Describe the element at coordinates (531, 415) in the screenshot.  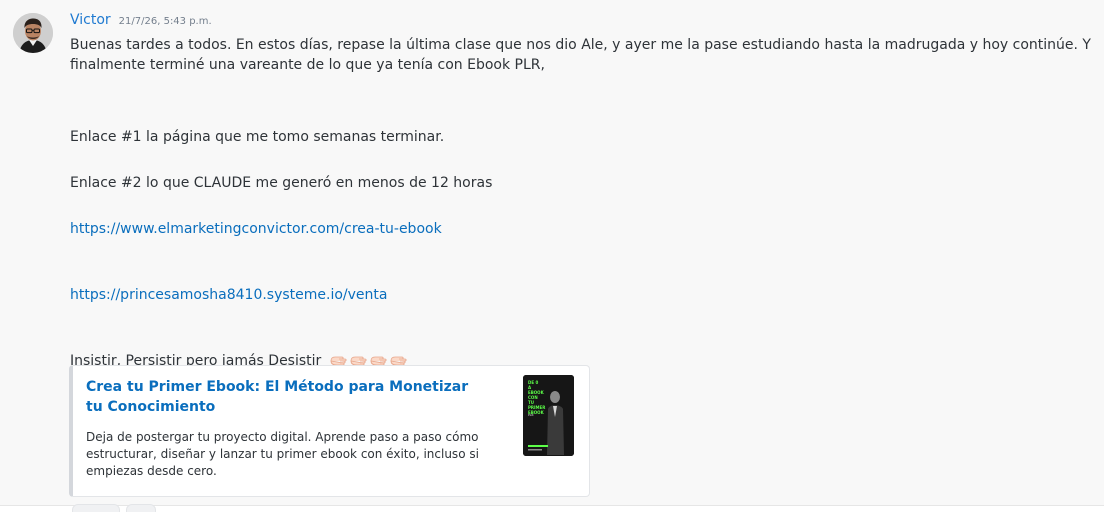
I see `thumbnail-subtitle: PLR` at that location.